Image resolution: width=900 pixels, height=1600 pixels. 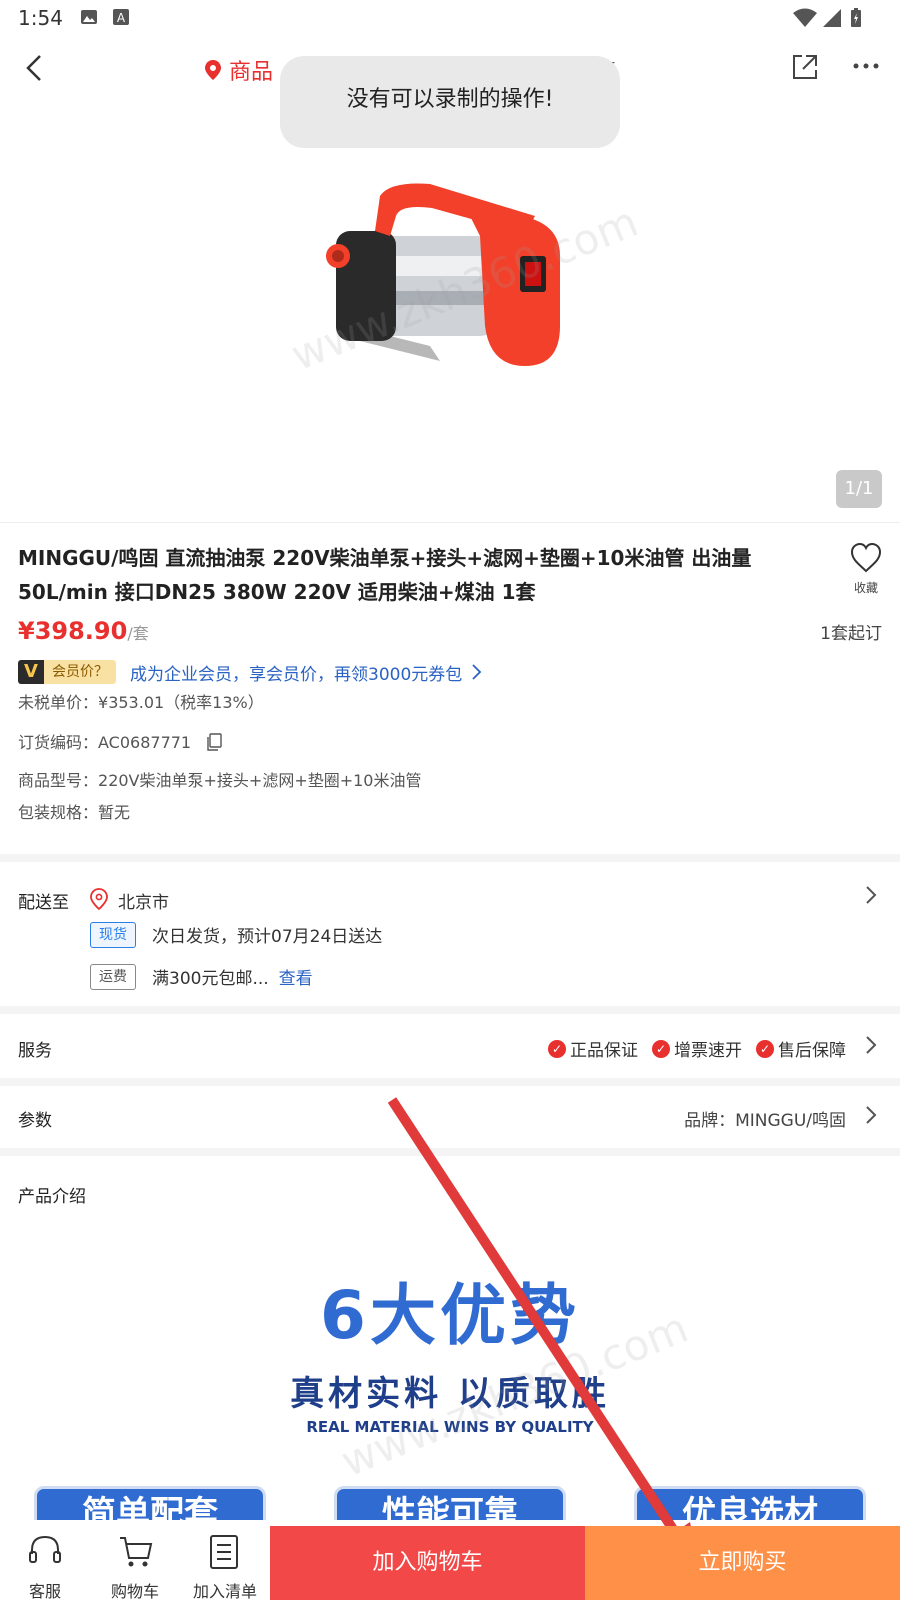 What do you see at coordinates (765, 1121) in the screenshot?
I see `brand-value: 品牌：MINGGU/鸣固` at bounding box center [765, 1121].